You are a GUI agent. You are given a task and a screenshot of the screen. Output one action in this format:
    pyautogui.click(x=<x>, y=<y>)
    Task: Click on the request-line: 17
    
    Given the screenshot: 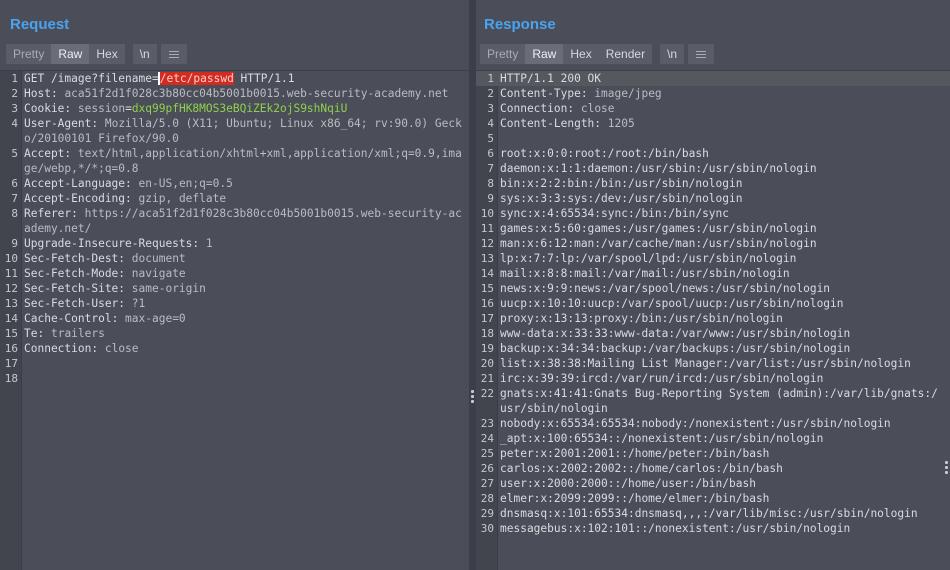 What is the action you would take?
    pyautogui.click(x=234, y=363)
    